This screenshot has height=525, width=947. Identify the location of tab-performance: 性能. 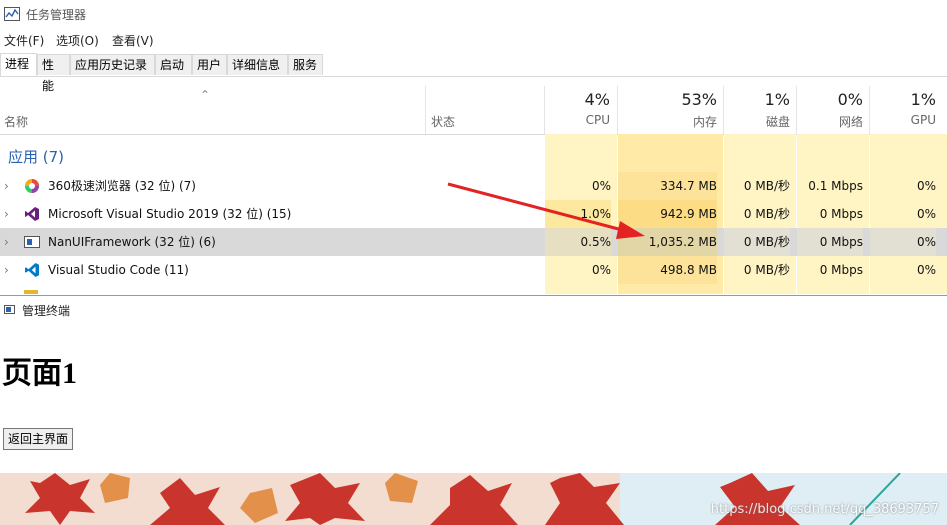
(53, 73).